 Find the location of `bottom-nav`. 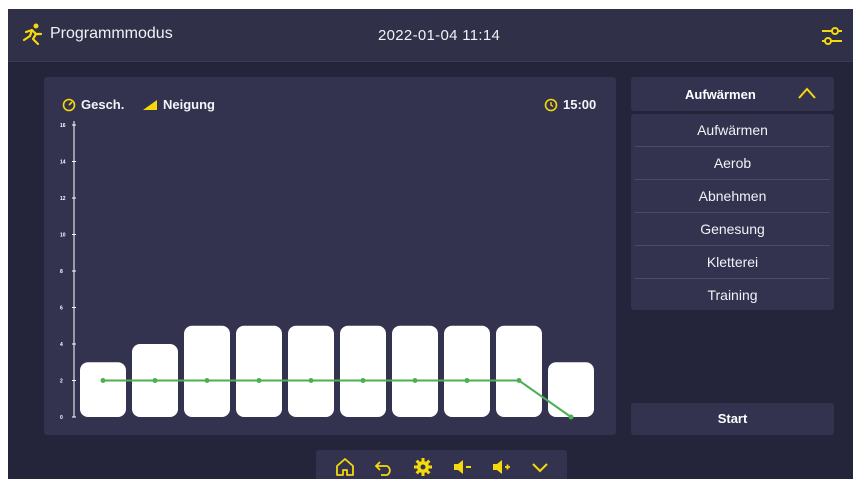

bottom-nav is located at coordinates (441, 464).